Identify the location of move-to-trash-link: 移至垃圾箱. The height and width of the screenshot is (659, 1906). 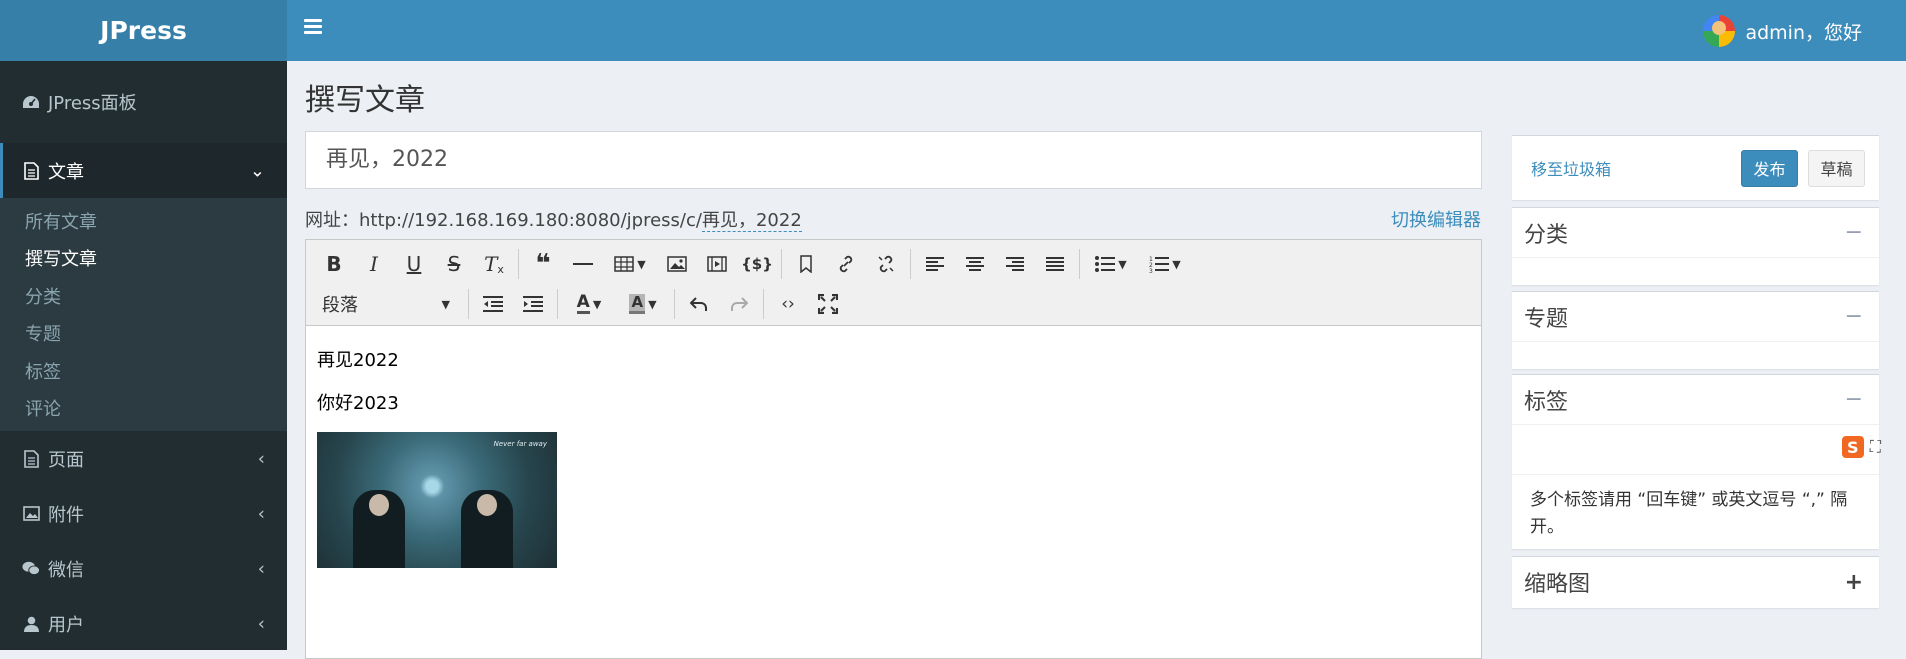
(1571, 168).